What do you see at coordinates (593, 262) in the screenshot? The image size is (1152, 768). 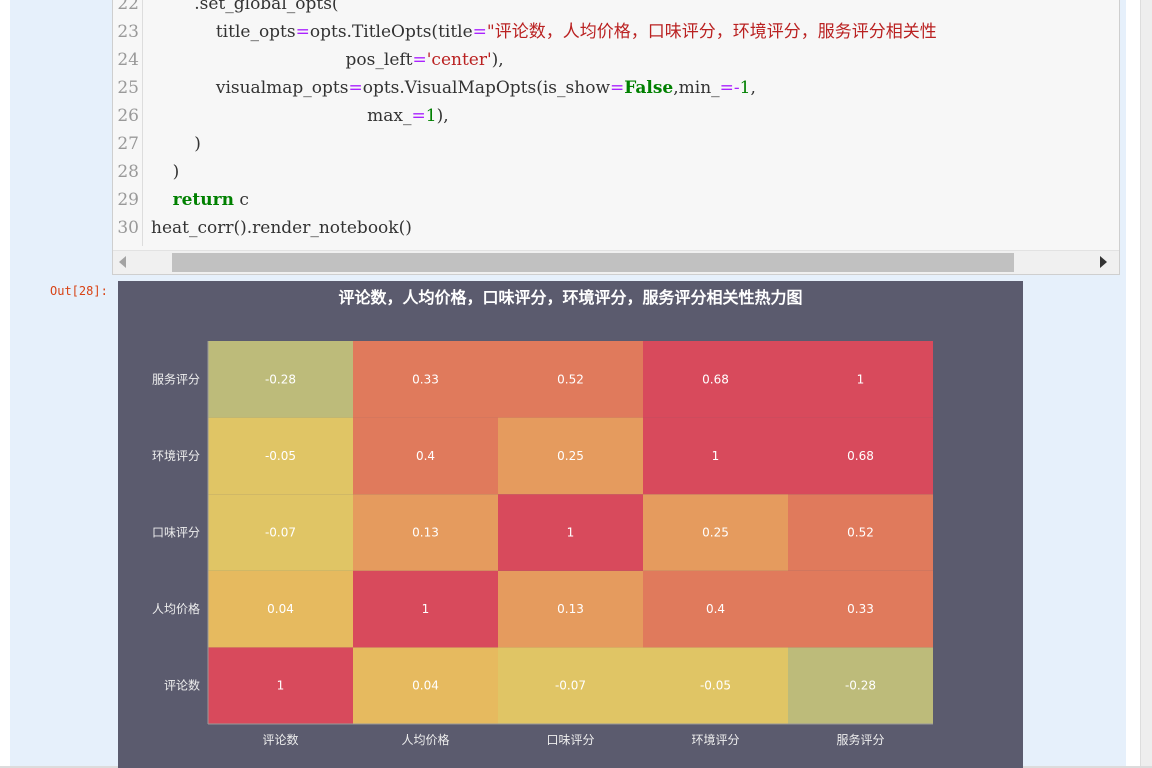 I see `scrollbar-thumb` at bounding box center [593, 262].